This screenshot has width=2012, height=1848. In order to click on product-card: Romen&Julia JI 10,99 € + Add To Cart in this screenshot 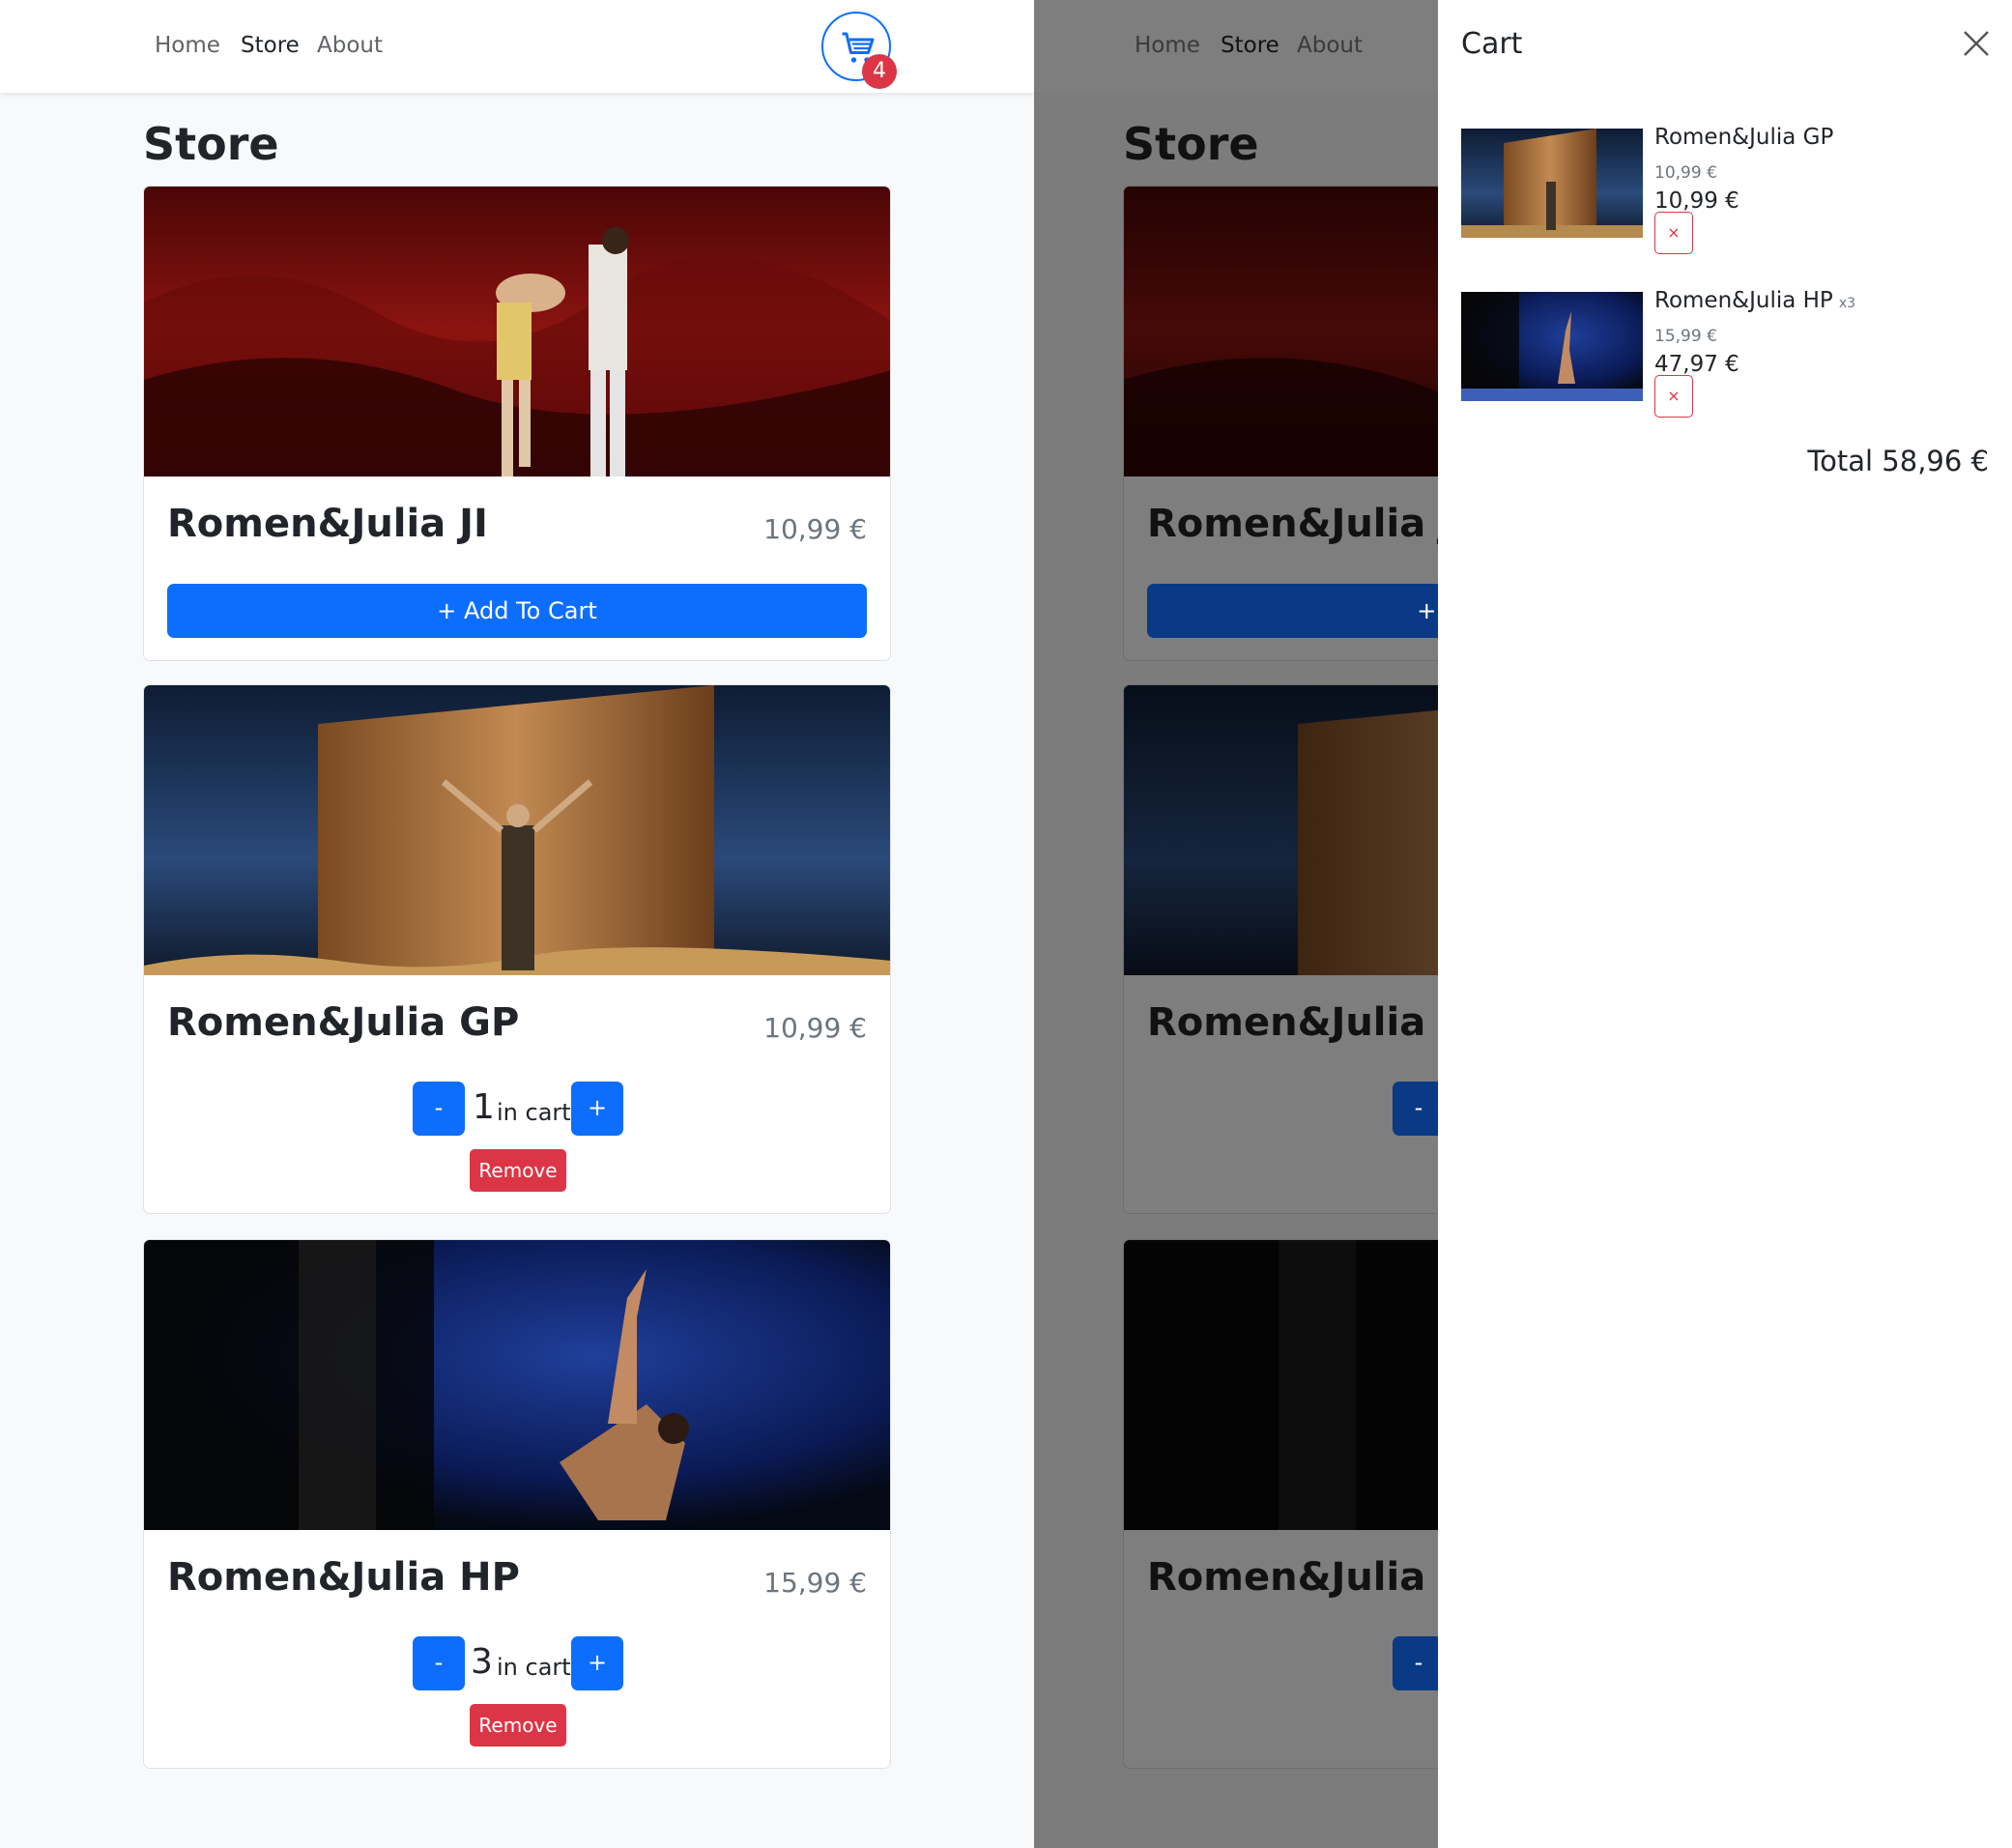, I will do `click(517, 423)`.